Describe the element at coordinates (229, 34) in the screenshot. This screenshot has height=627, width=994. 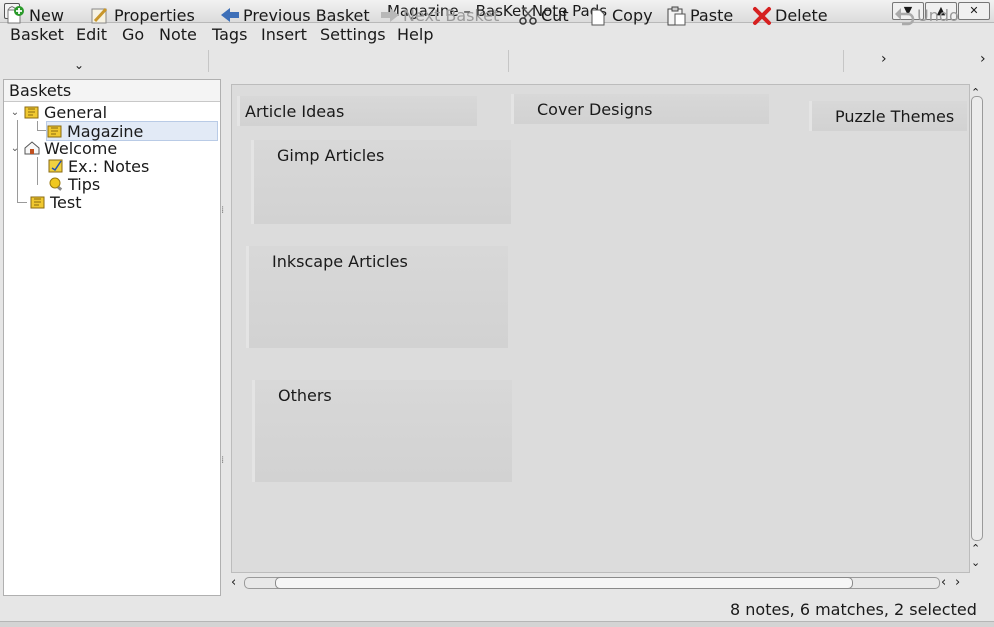
I see `menu-tags: Tags` at that location.